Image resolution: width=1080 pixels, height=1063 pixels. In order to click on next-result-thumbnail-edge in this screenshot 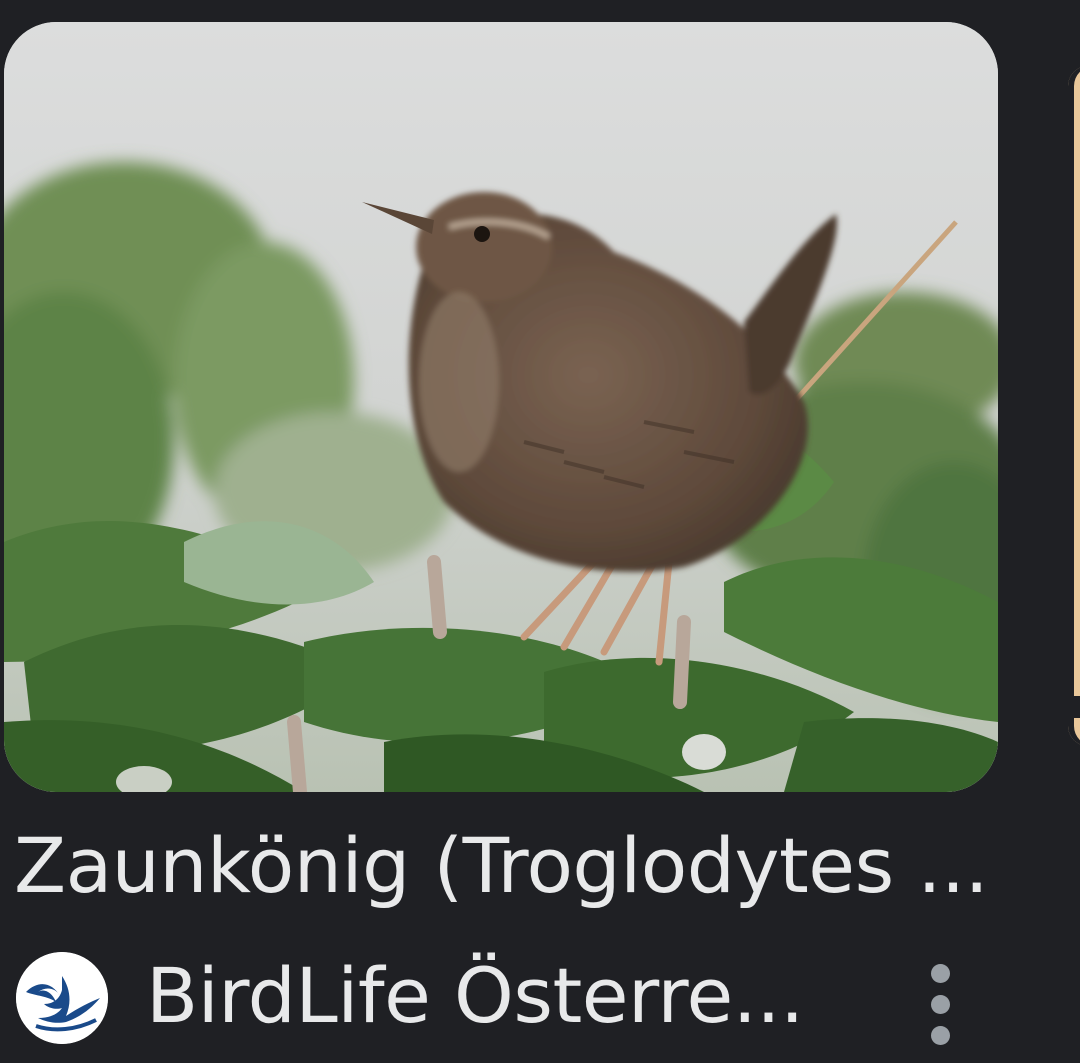, I will do `click(1074, 406)`.